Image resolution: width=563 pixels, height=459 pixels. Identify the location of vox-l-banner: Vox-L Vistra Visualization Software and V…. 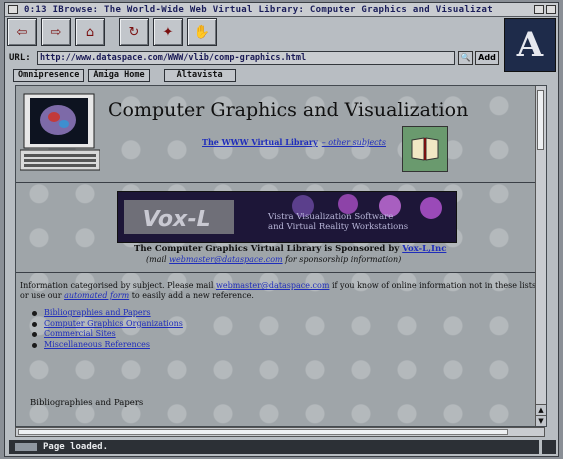
(287, 217).